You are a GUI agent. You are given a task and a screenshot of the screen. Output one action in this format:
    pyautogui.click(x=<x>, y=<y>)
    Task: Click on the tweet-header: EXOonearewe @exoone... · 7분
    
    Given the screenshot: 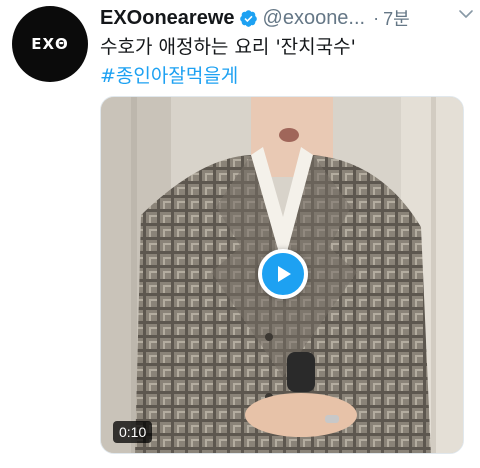 What is the action you would take?
    pyautogui.click(x=286, y=18)
    